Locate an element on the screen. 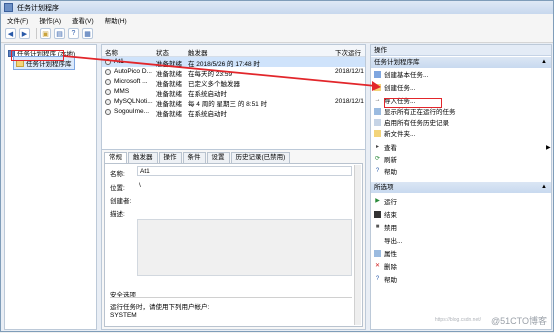 This screenshot has height=333, width=554. watermark: @51CTO博客 is located at coordinates (519, 321).